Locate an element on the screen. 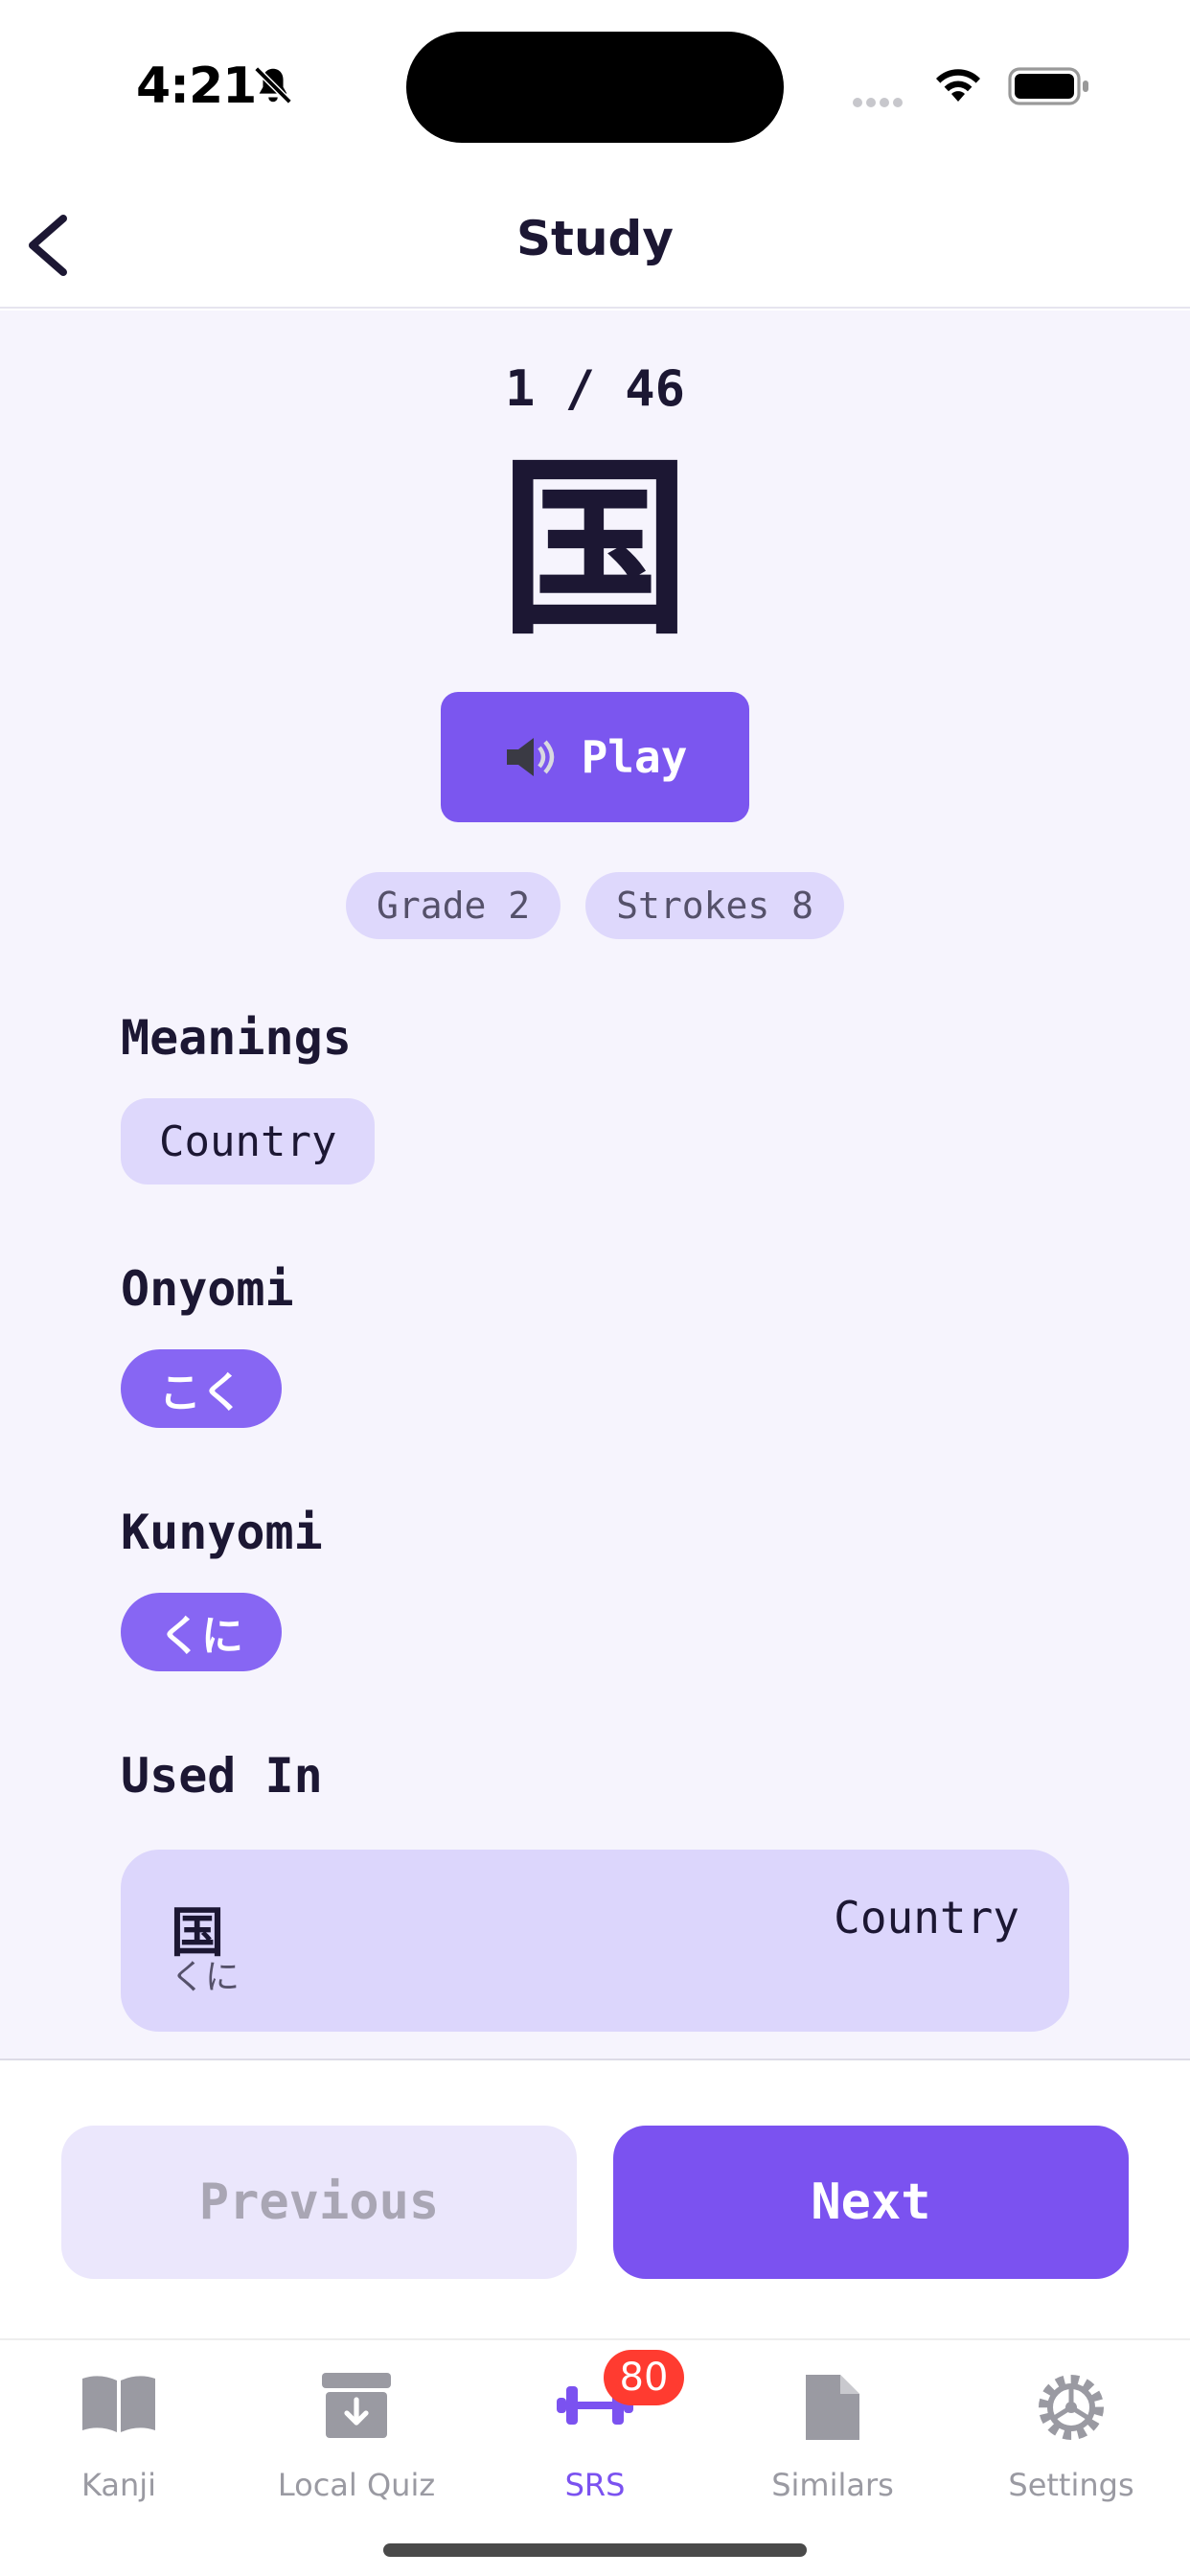 This screenshot has height=2576, width=1190. tab-label: Kanji is located at coordinates (119, 2485).